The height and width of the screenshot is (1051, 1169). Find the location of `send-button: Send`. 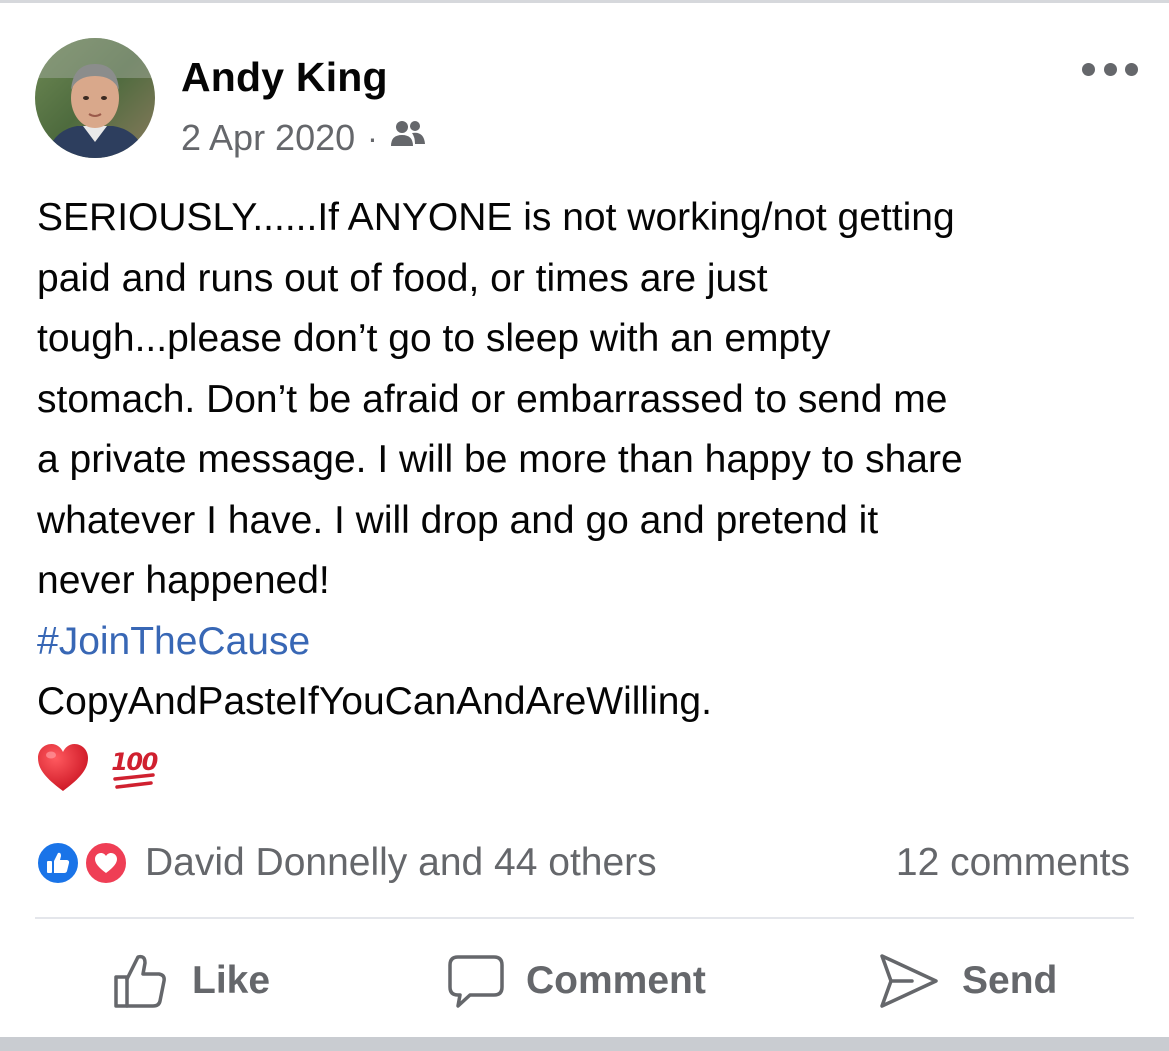

send-button: Send is located at coordinates (967, 981).